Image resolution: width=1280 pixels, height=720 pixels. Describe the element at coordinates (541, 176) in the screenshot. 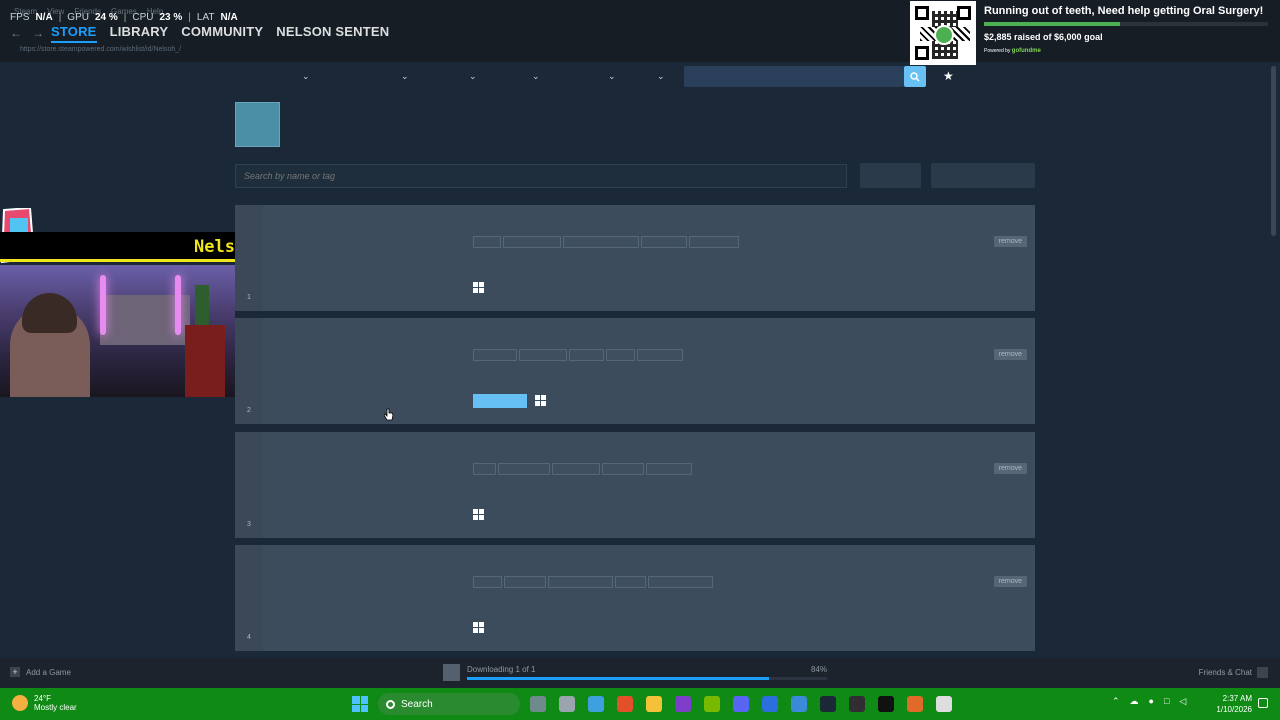

I see `wishlist-search-input` at that location.